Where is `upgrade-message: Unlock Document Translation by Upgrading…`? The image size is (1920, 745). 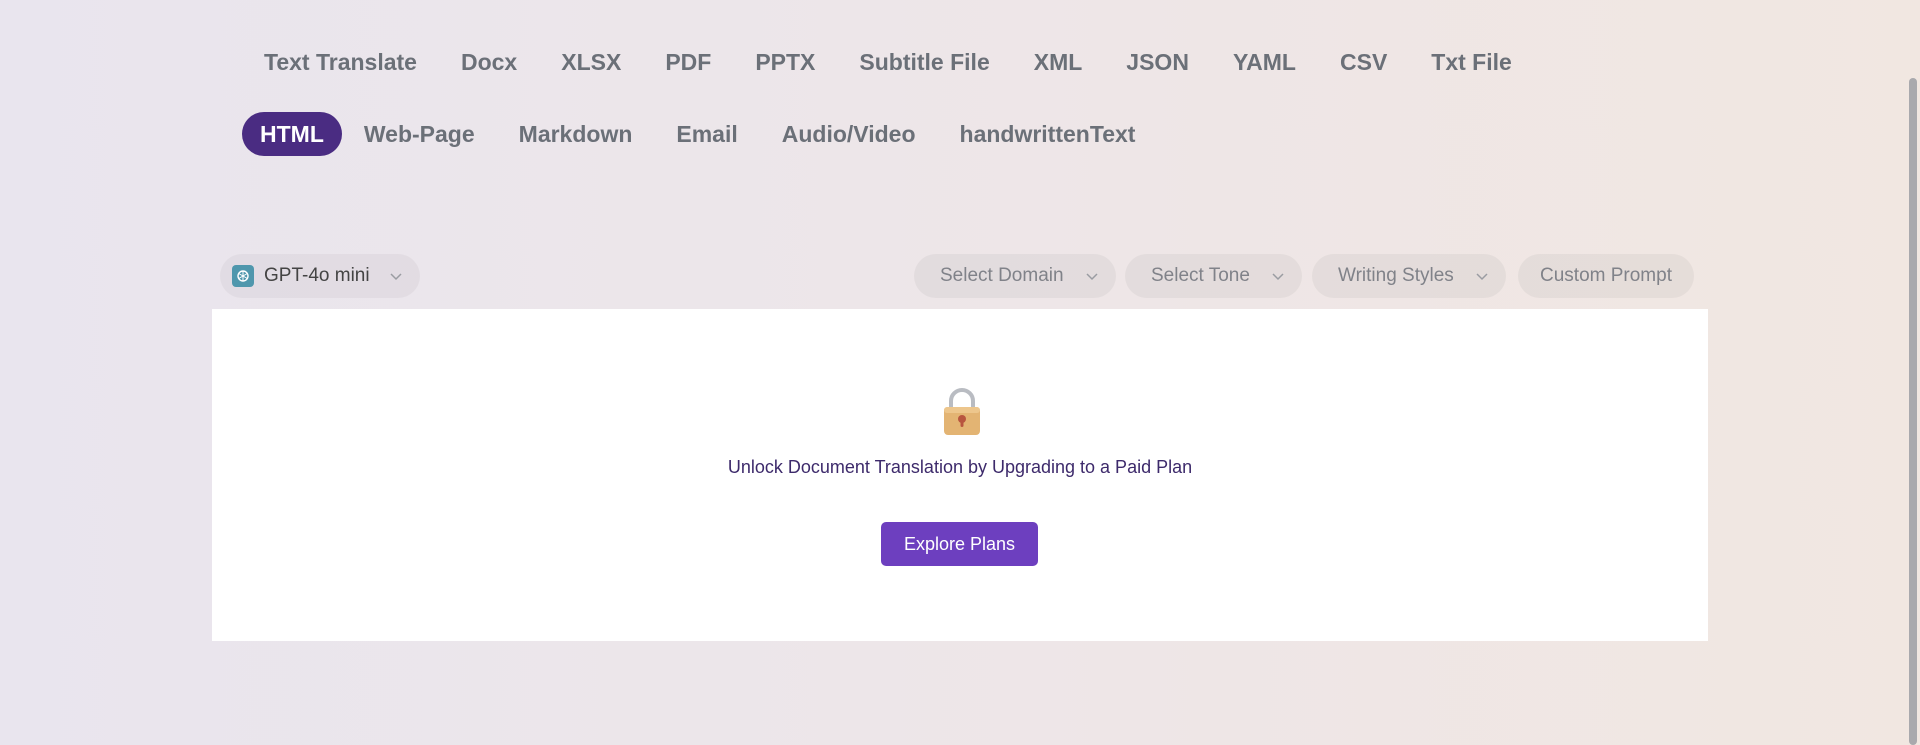
upgrade-message: Unlock Document Translation by Upgrading… is located at coordinates (960, 467).